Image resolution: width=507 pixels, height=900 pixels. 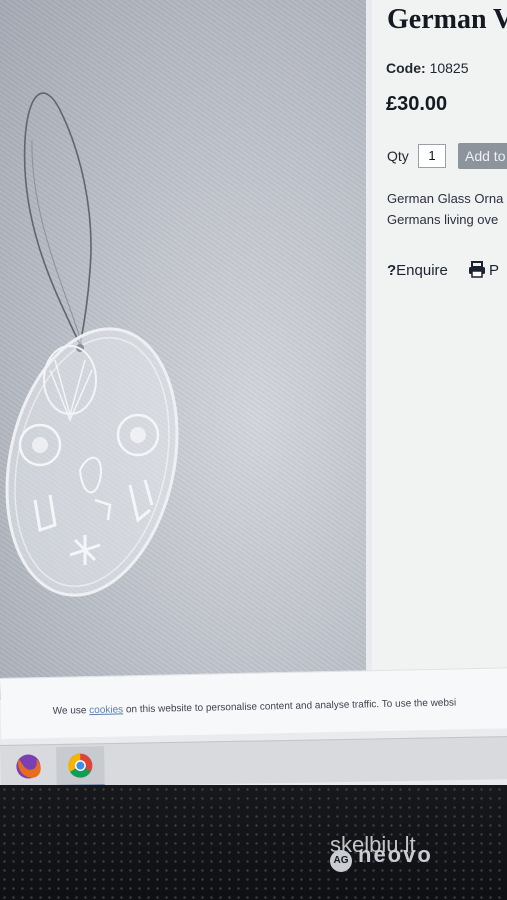 I want to click on monitor-brand: neovo, so click(x=395, y=854).